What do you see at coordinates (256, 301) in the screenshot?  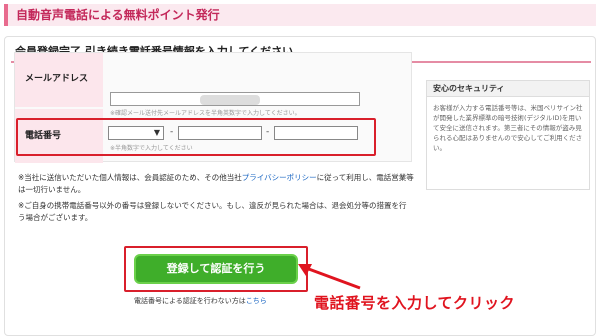 I see `skip-verification-link: こちら` at bounding box center [256, 301].